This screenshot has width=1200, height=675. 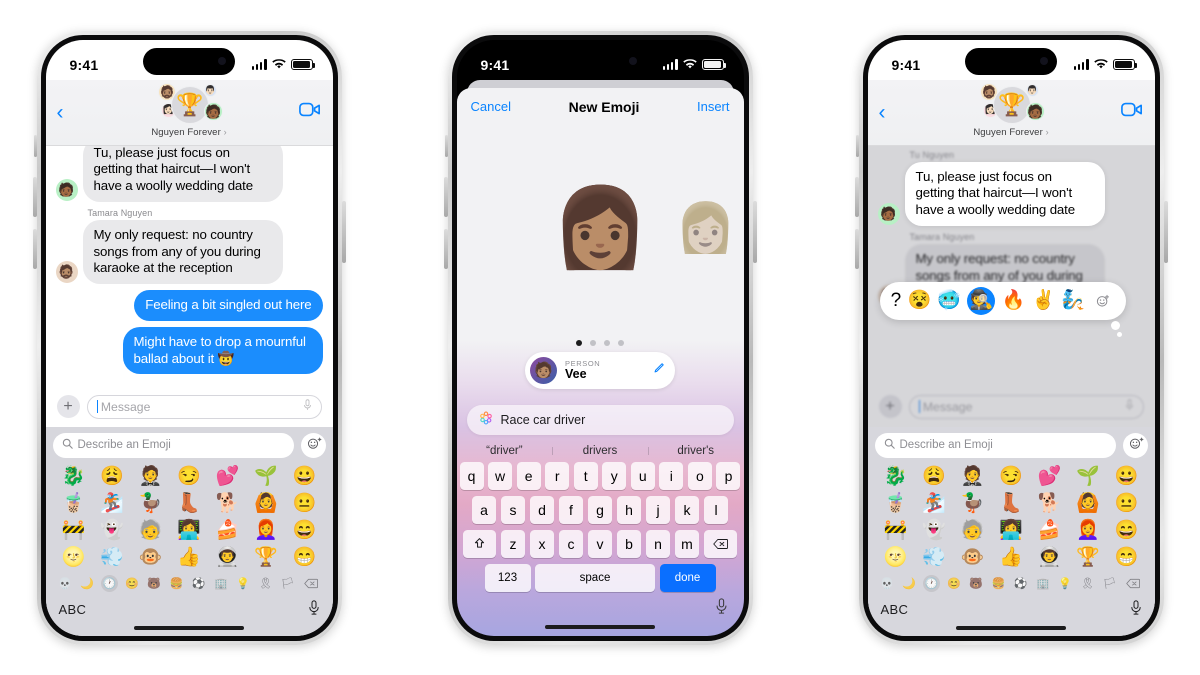 What do you see at coordinates (150, 531) in the screenshot?
I see `emoji-cell: 🧓` at bounding box center [150, 531].